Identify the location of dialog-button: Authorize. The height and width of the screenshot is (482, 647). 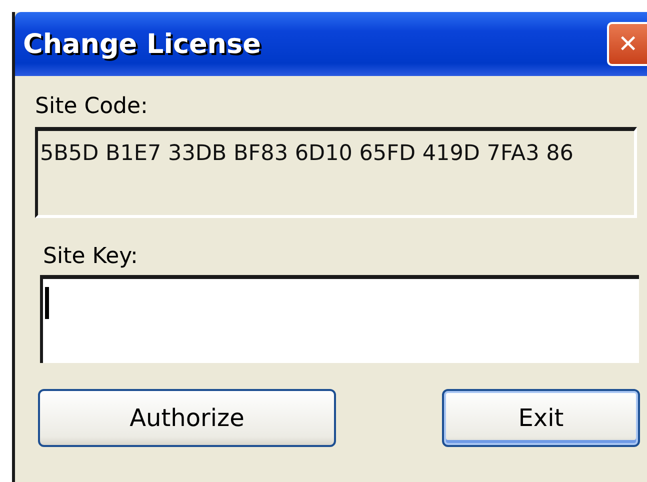
(187, 418).